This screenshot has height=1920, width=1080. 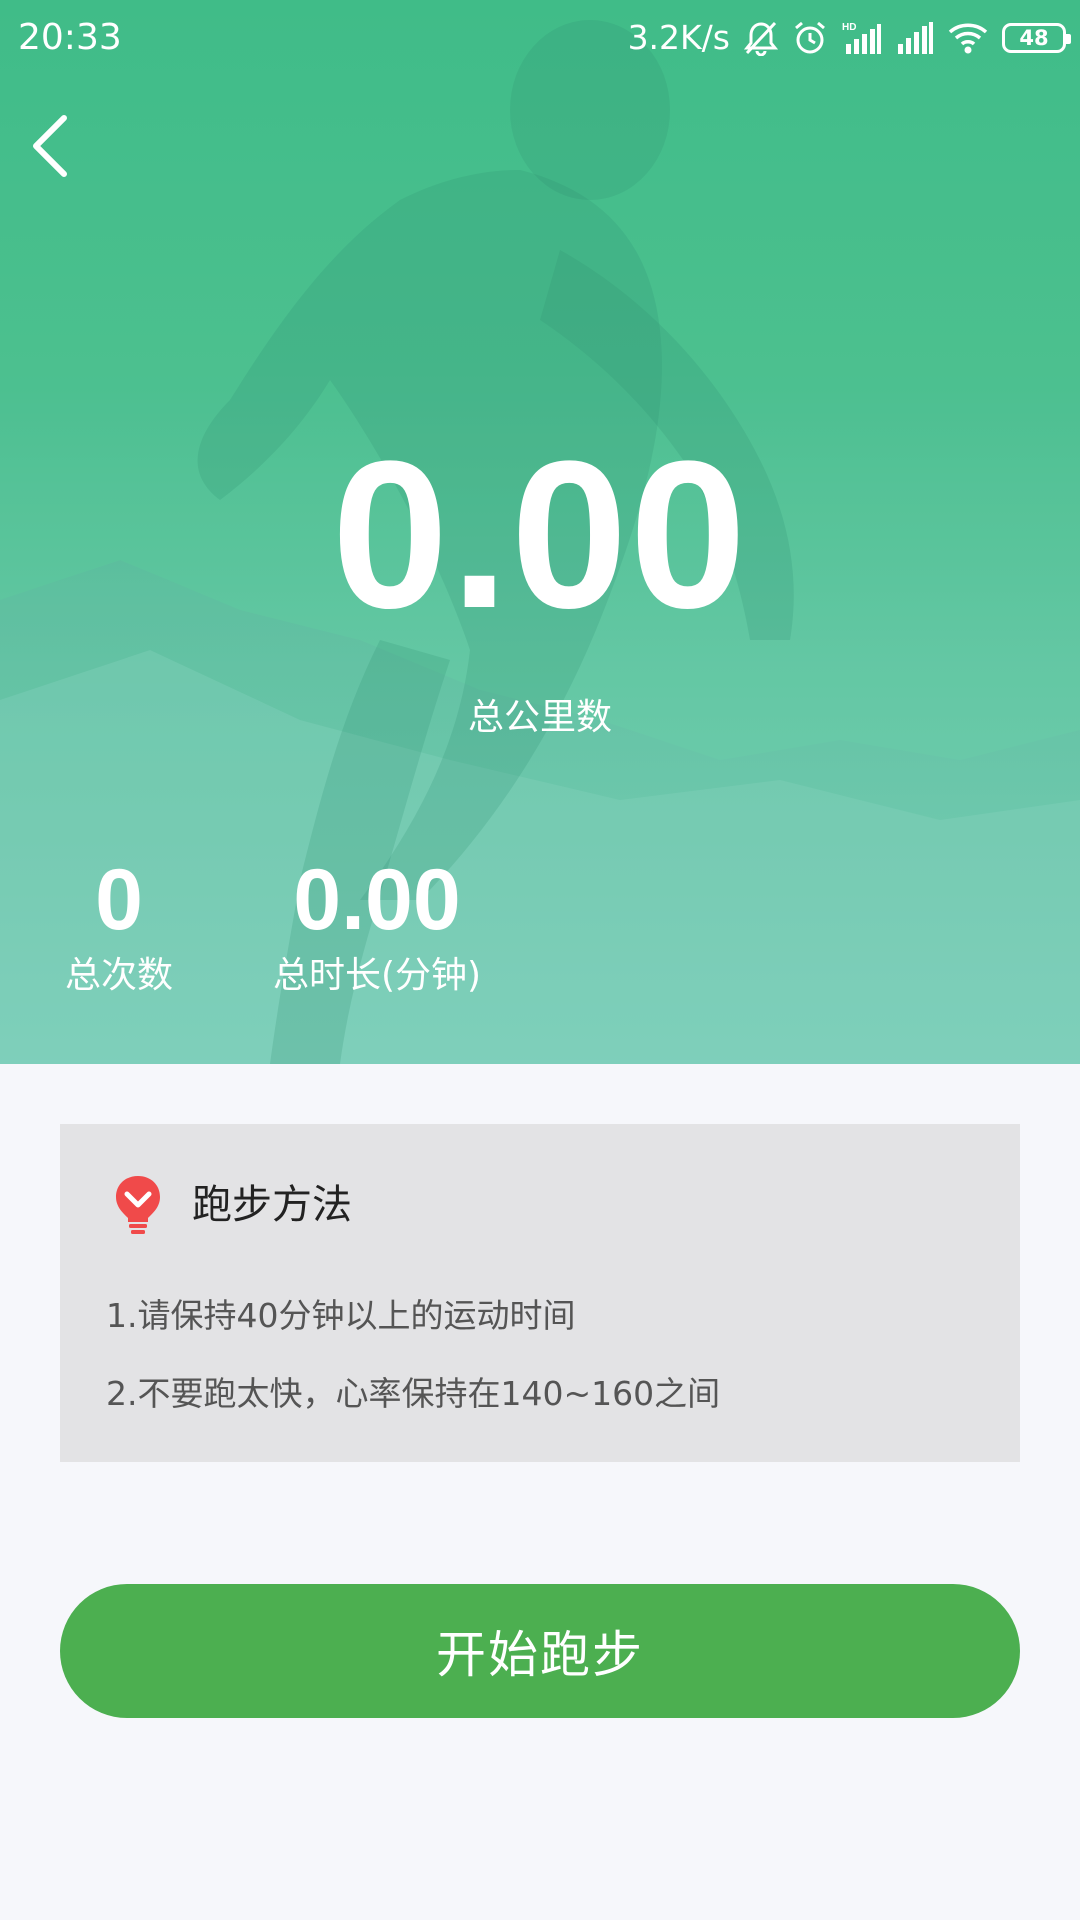 I want to click on total-km-value: 0.00, so click(x=540, y=534).